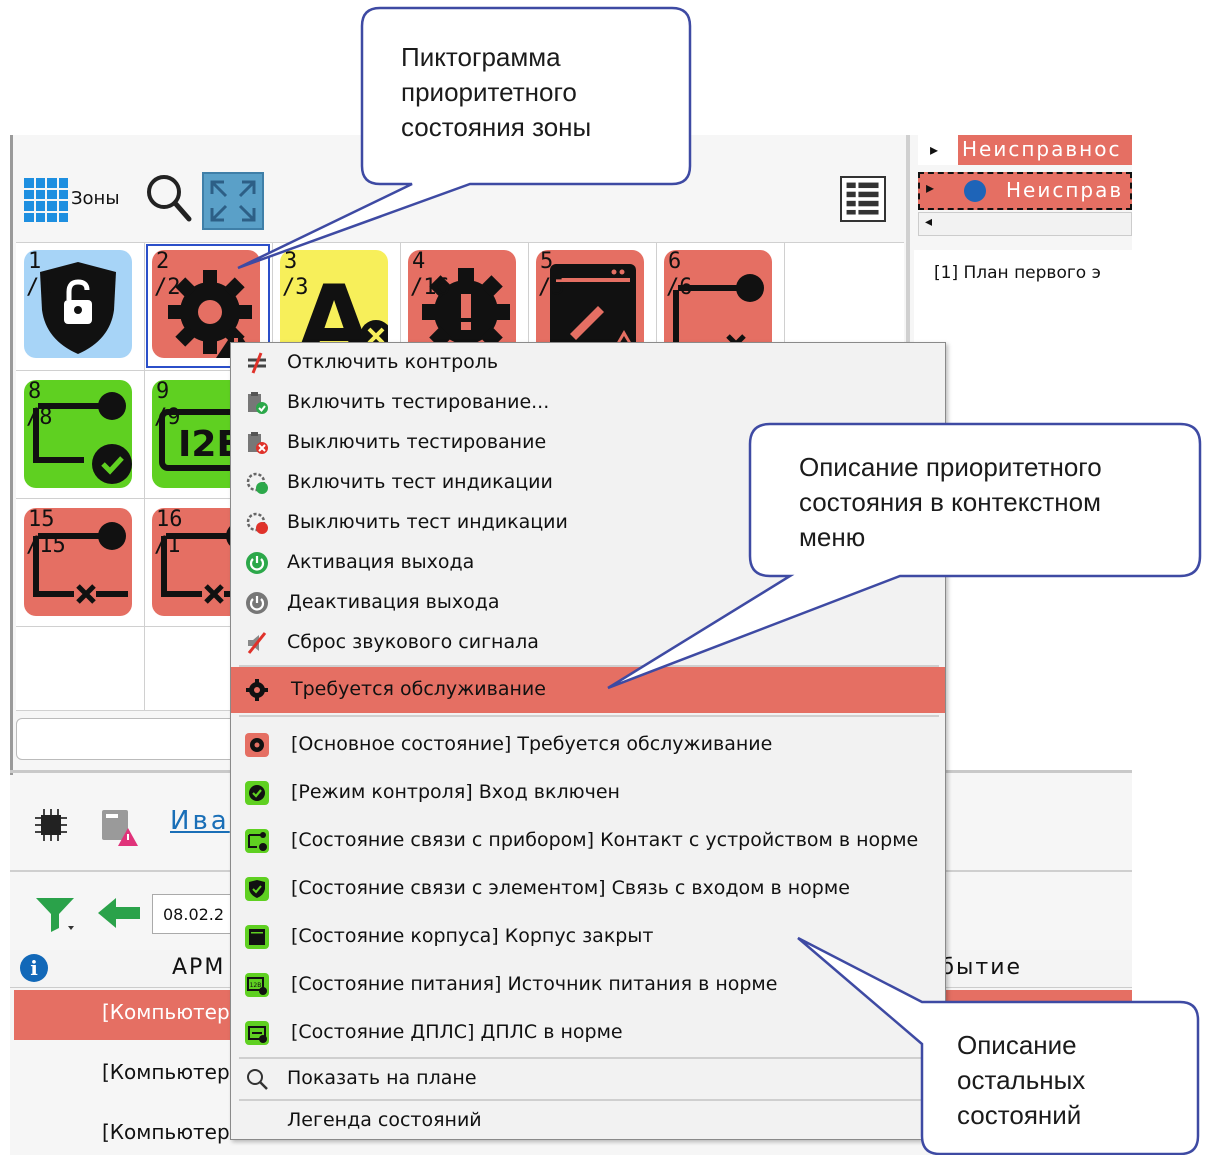 The height and width of the screenshot is (1155, 1208). Describe the element at coordinates (496, 92) in the screenshot. I see `callout-text-zone-icon: Пиктограмма приоритетного состояния зоны` at that location.